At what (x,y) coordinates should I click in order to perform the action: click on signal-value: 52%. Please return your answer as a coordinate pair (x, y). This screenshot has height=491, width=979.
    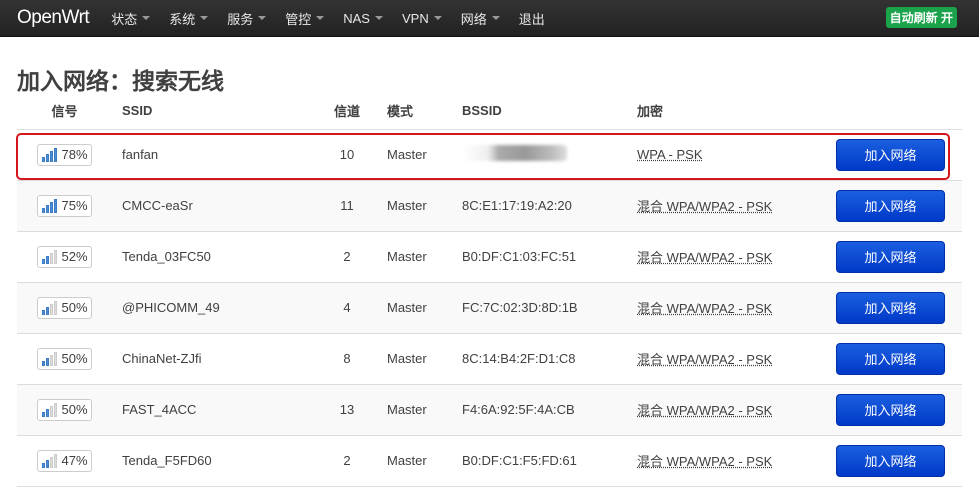
    Looking at the image, I should click on (74, 256).